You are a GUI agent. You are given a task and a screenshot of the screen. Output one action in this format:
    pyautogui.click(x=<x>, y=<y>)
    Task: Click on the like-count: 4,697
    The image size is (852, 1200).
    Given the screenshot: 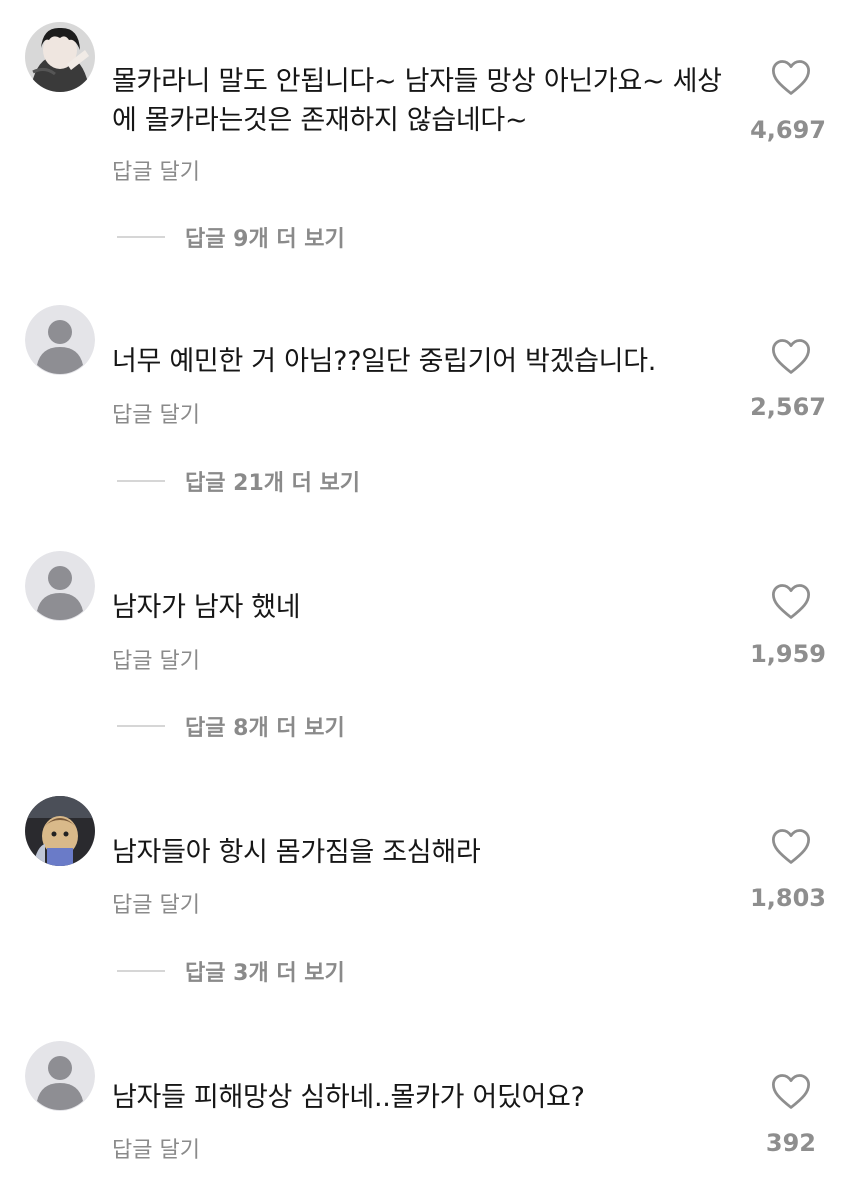 What is the action you would take?
    pyautogui.click(x=788, y=130)
    